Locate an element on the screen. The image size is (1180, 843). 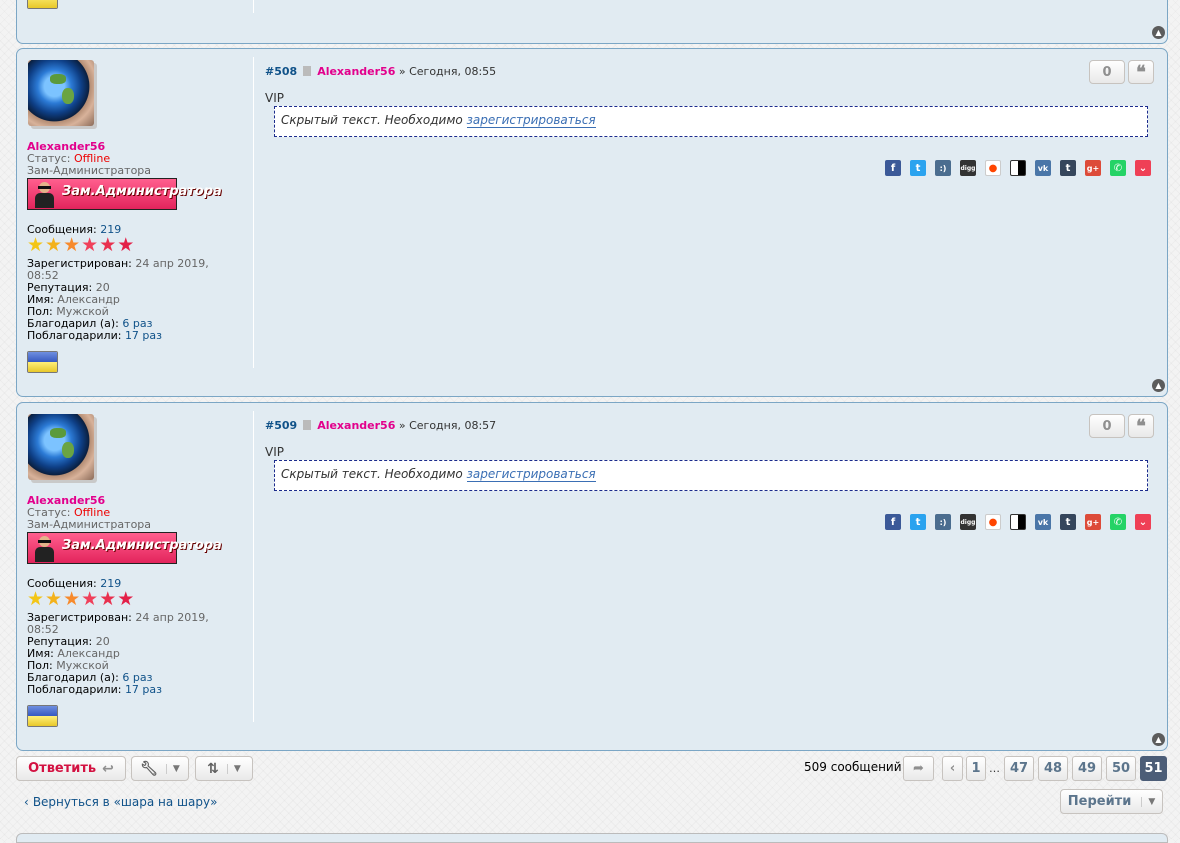
jump-to-page-button: ➦ is located at coordinates (918, 768).